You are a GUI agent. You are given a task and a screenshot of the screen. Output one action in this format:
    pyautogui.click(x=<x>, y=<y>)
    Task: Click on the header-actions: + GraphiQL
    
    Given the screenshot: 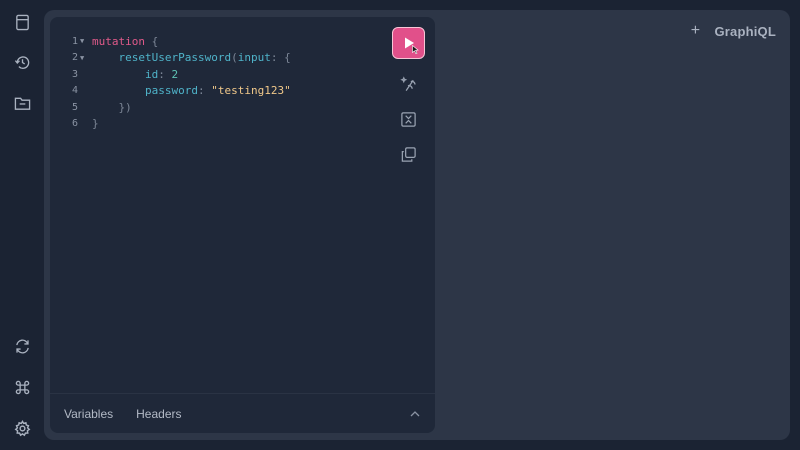 What is the action you would take?
    pyautogui.click(x=731, y=31)
    